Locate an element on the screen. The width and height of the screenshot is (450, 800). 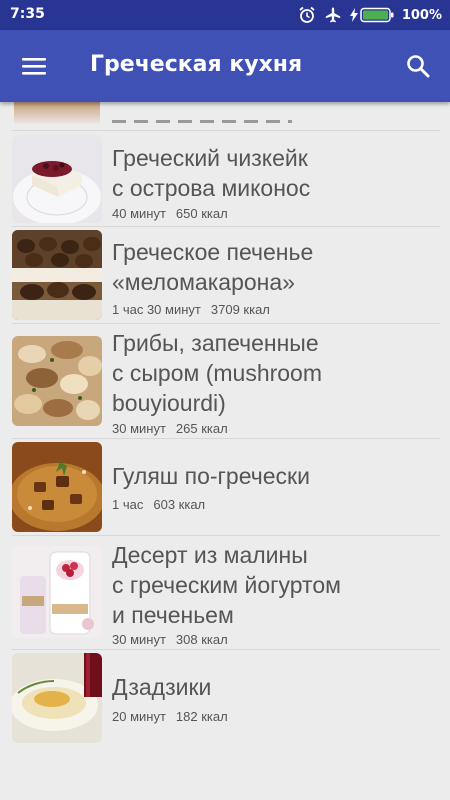
recipe-kcal: 3709 ккал is located at coordinates (240, 309).